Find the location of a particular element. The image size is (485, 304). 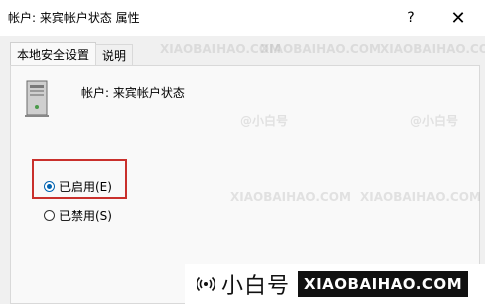

broadcast-icon is located at coordinates (206, 284).